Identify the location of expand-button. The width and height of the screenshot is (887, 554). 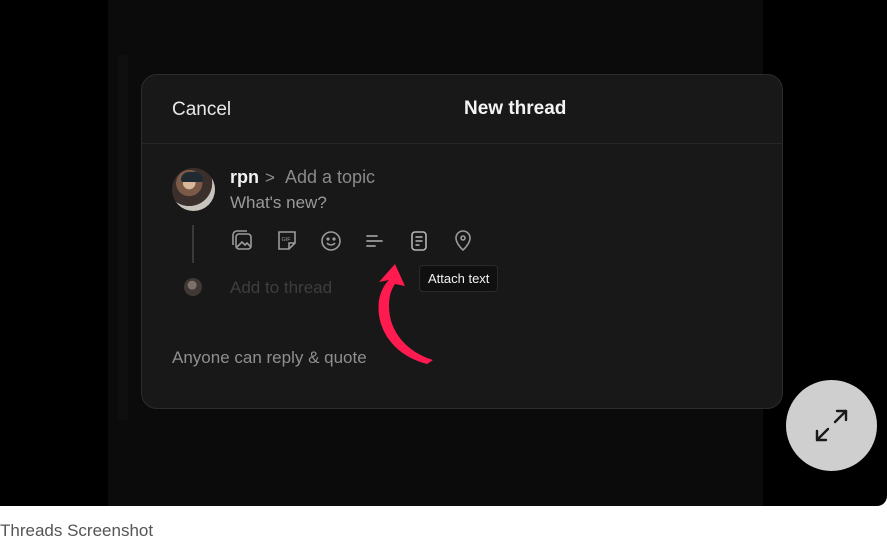
(831, 425).